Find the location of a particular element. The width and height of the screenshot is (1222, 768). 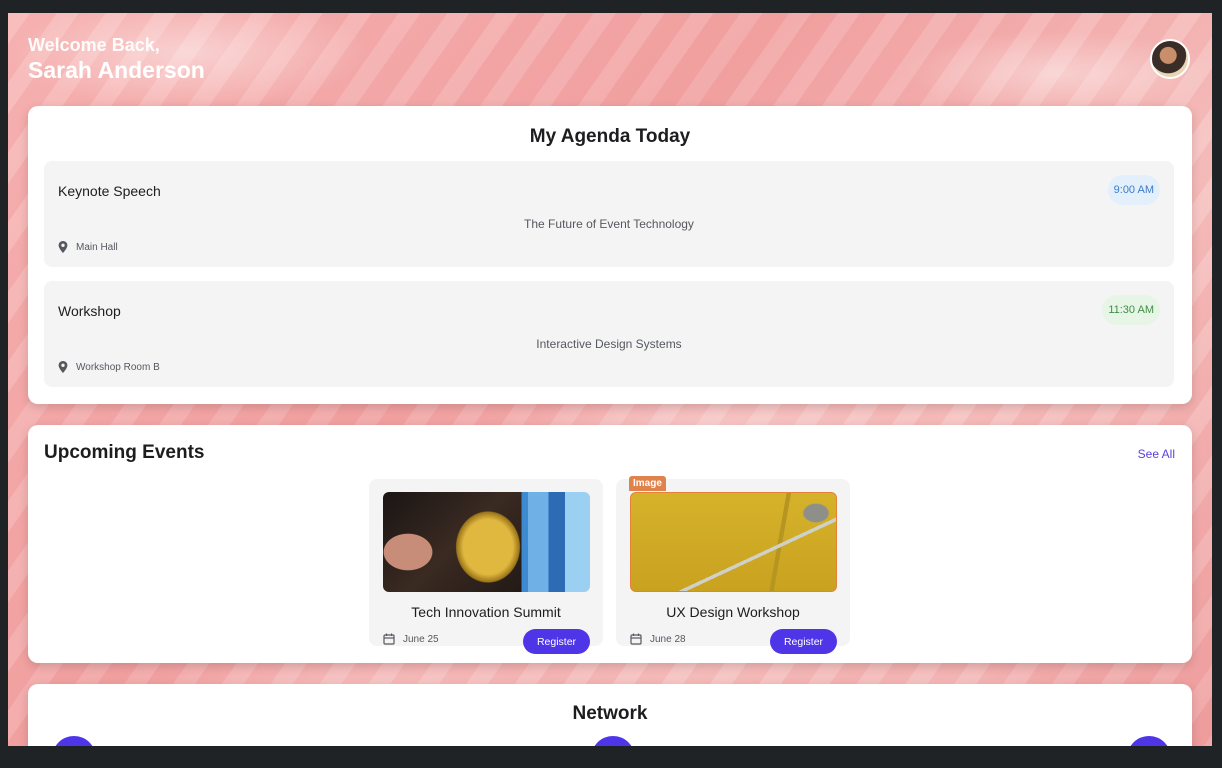

agenda-item-description: The Future of Event Technology is located at coordinates (609, 224).